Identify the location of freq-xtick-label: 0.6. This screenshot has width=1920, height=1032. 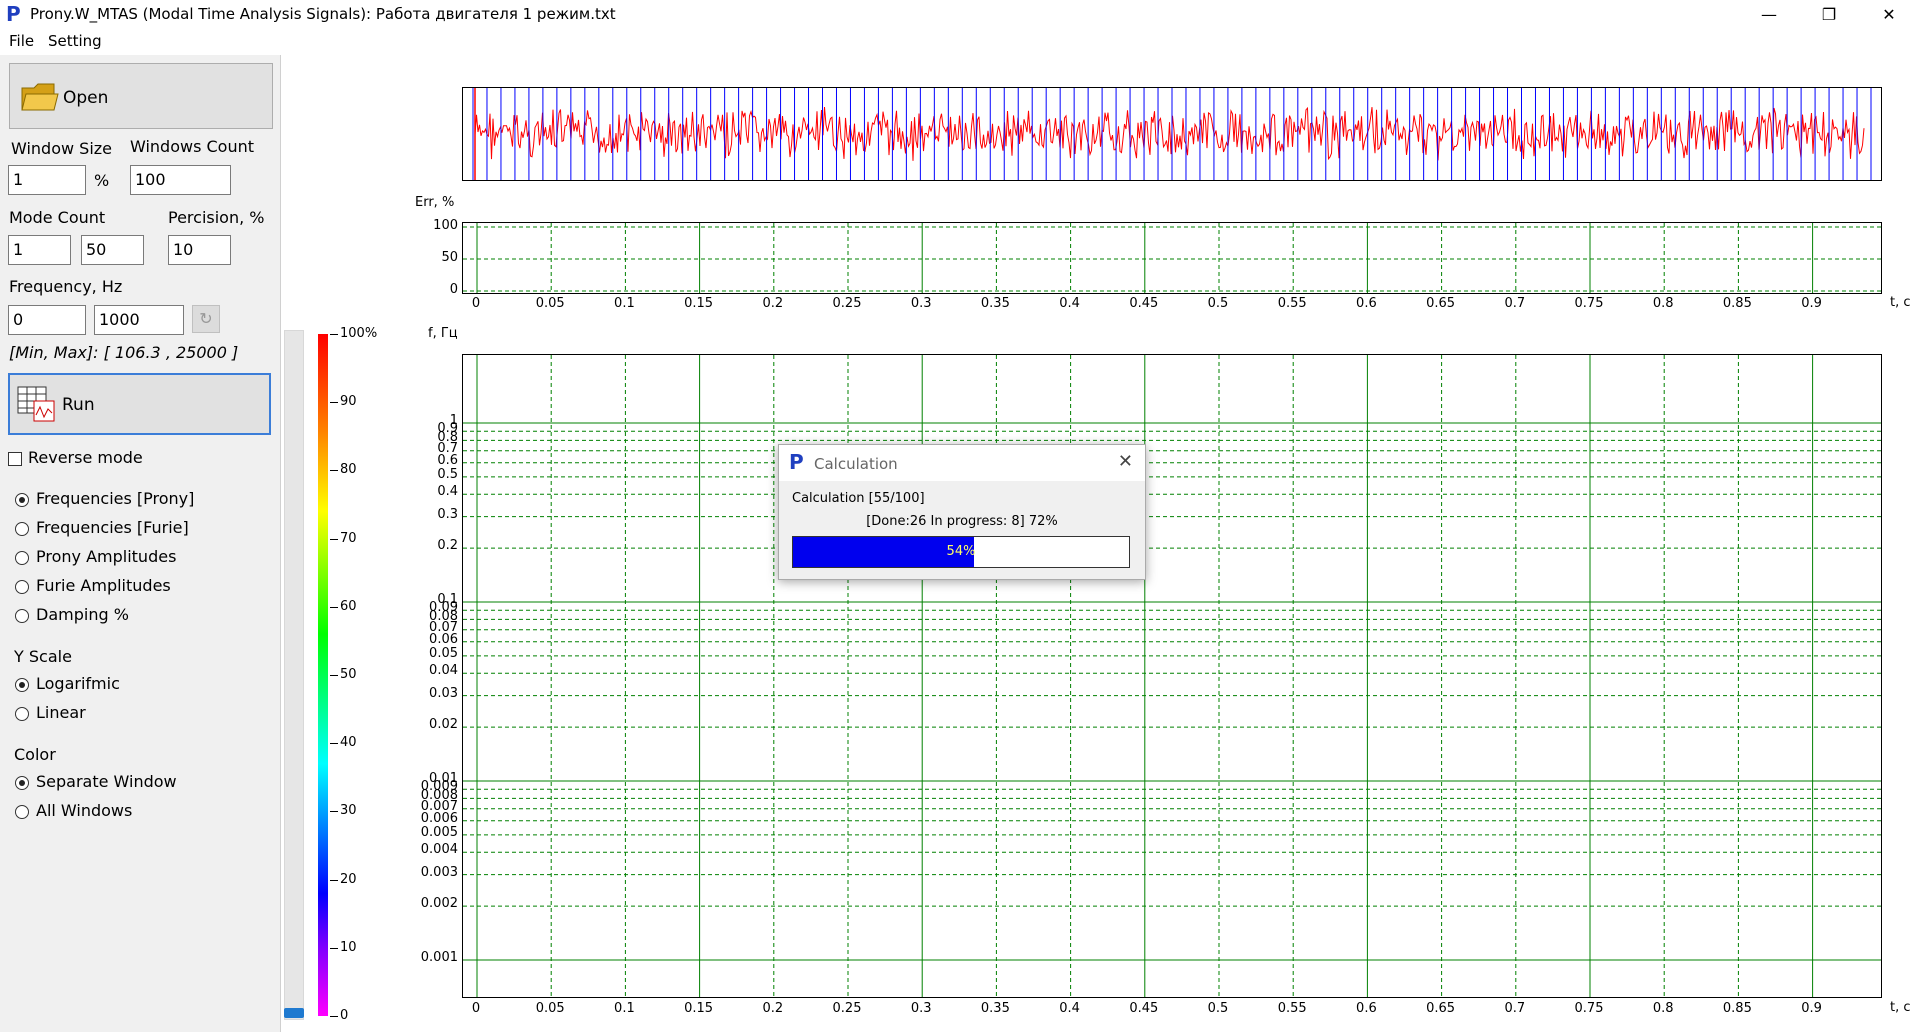
(1366, 1008).